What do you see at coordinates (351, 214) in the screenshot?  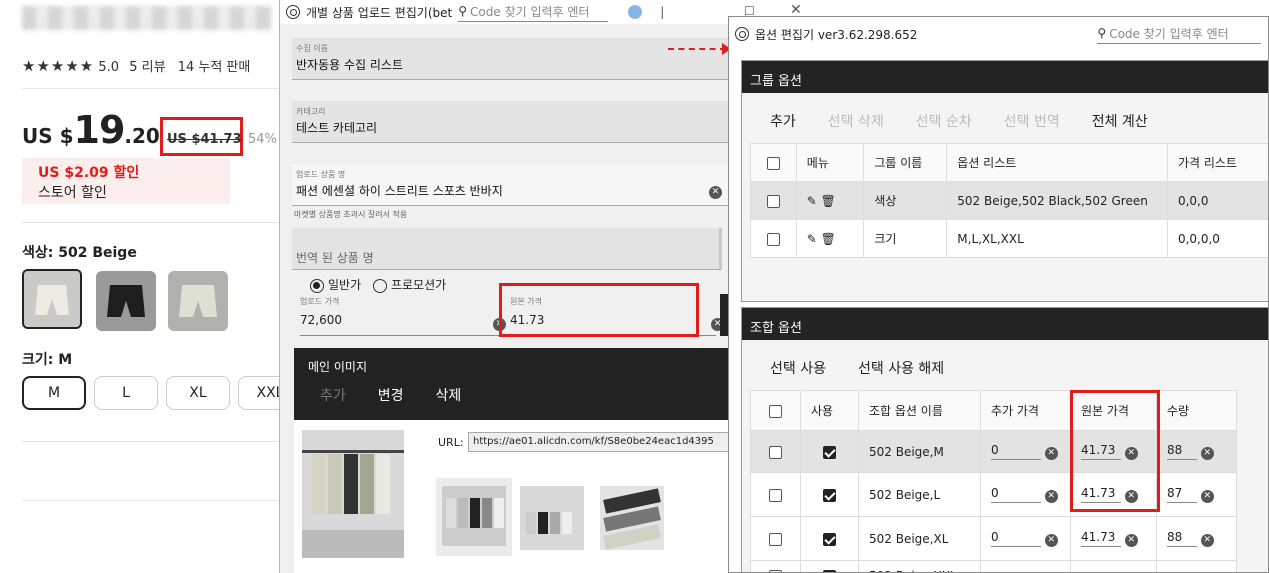 I see `upload-name-hint: 마켓별 상품명 초과시 잘려서 적용` at bounding box center [351, 214].